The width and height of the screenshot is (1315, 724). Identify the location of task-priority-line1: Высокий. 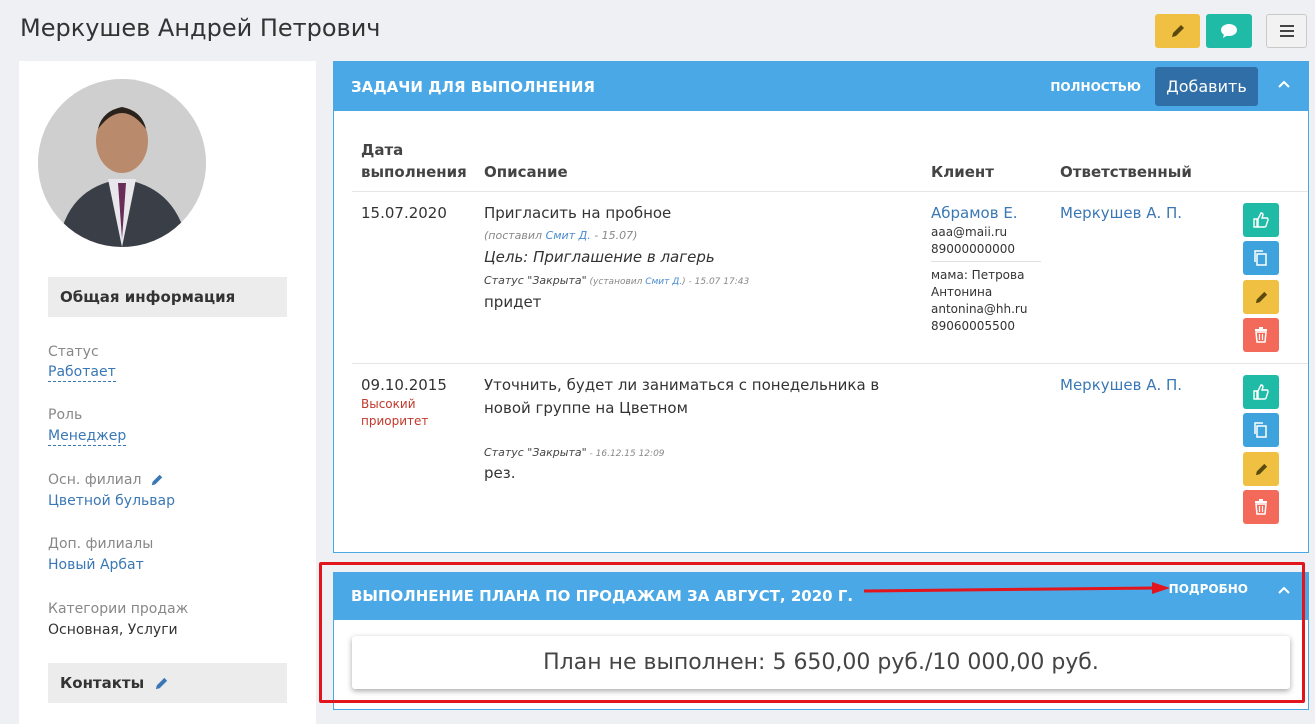
(388, 404).